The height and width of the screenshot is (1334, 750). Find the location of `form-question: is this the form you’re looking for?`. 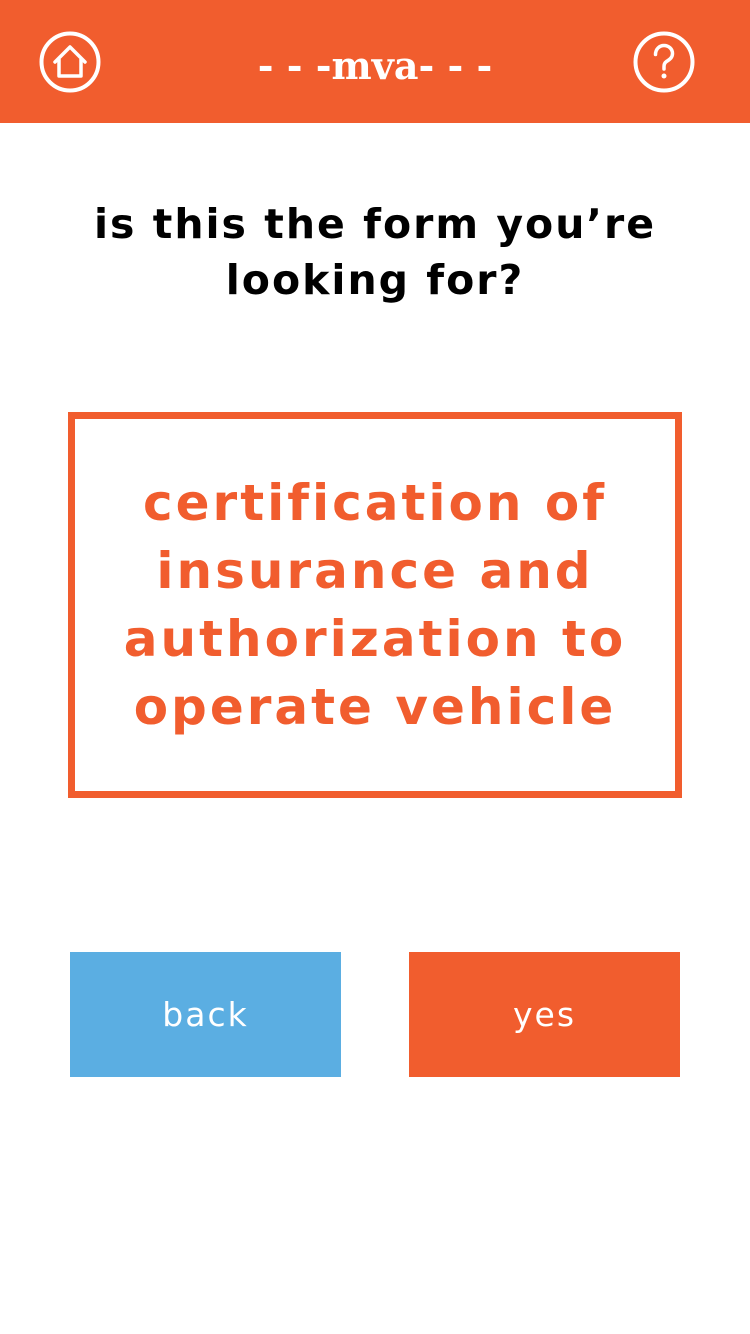

form-question: is this the form you’re looking for? is located at coordinates (375, 252).